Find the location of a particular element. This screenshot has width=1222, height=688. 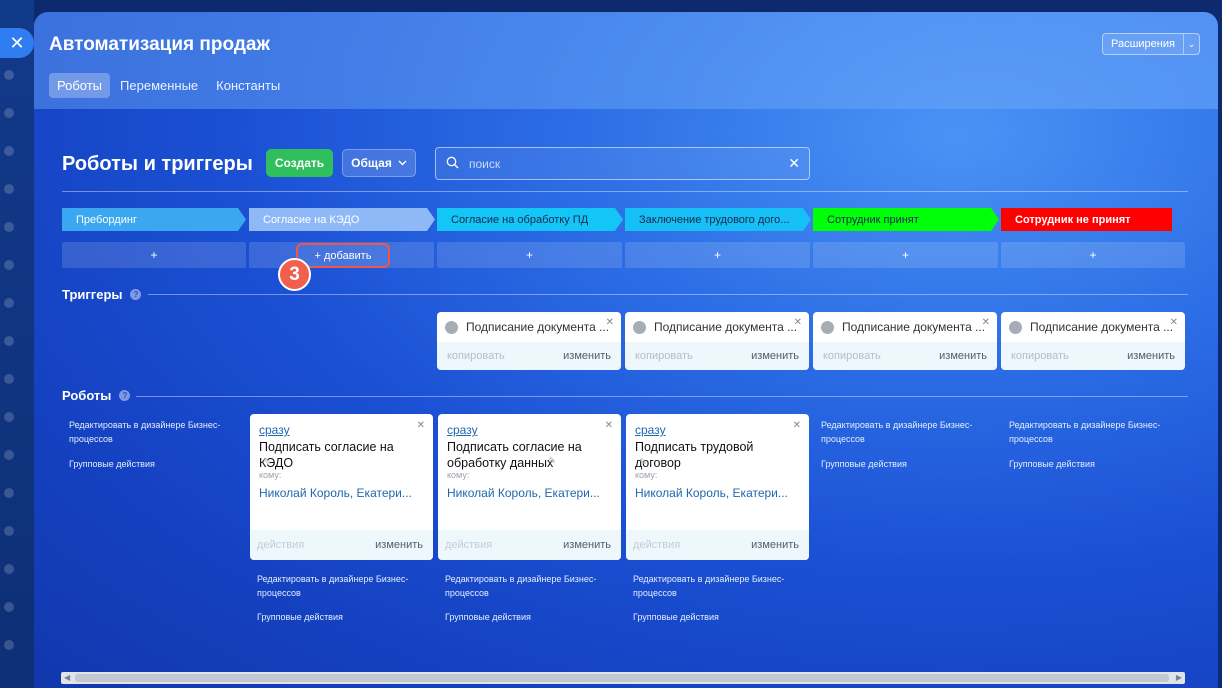

stage-preboarding: Пребординг is located at coordinates (154, 219).